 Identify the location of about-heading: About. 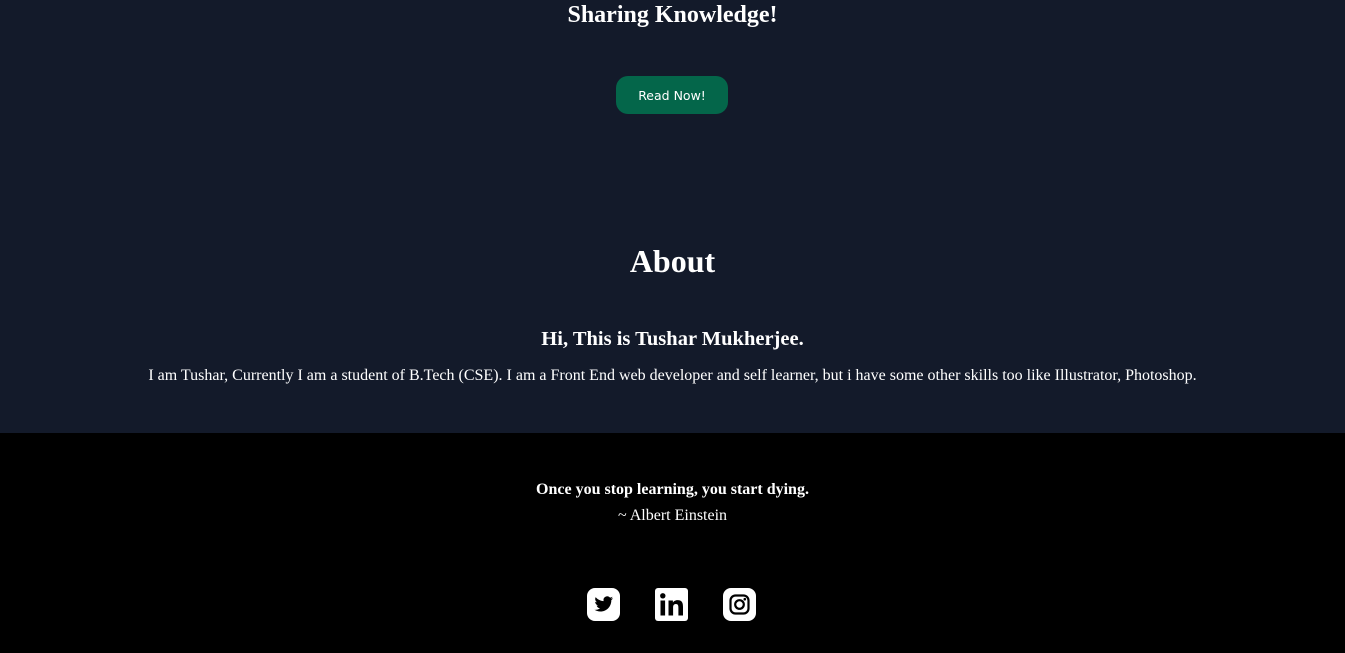
(672, 261).